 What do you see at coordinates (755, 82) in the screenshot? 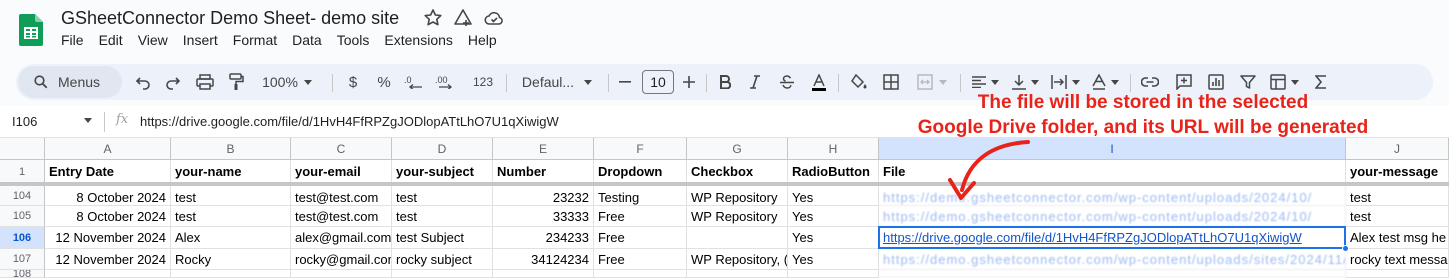
I see `italic-button` at bounding box center [755, 82].